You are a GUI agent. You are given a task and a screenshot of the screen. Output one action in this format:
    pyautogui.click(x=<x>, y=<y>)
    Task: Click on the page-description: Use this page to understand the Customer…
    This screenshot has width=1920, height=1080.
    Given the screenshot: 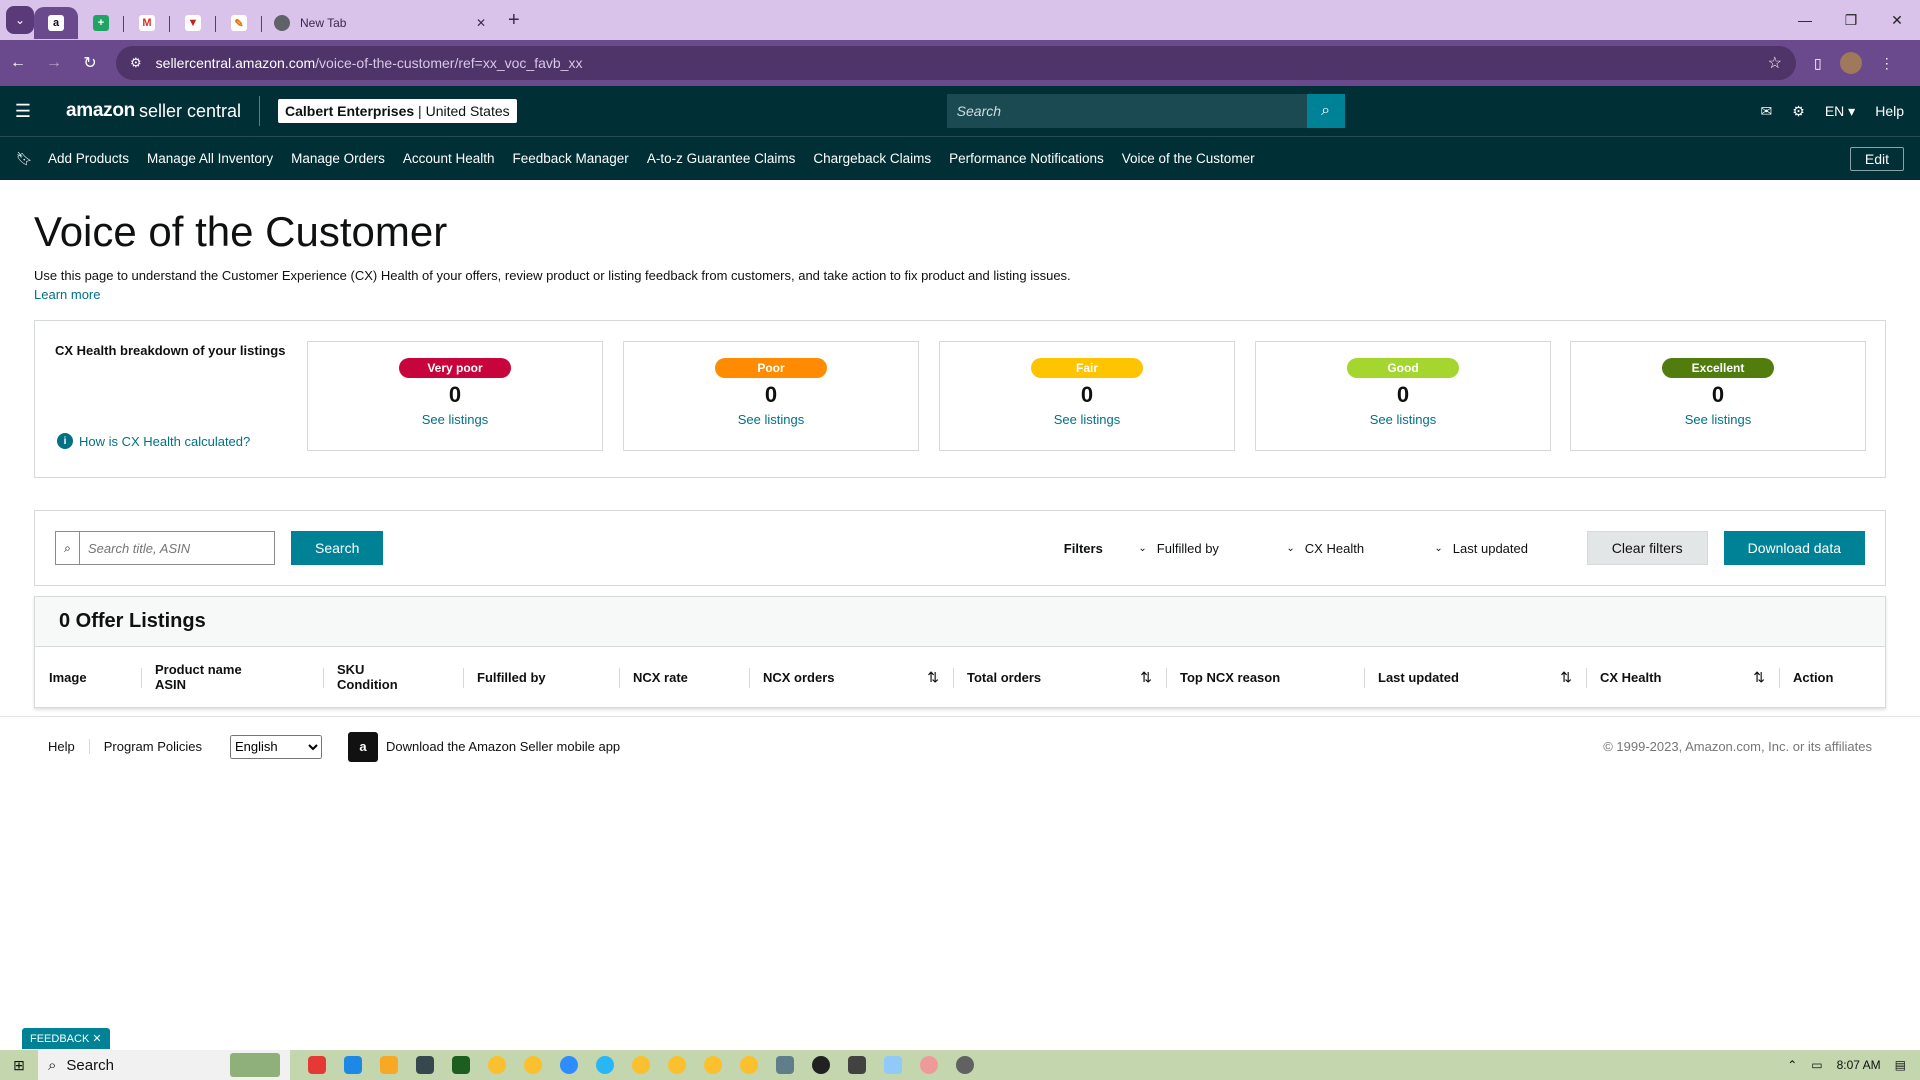 What is the action you would take?
    pyautogui.click(x=552, y=275)
    